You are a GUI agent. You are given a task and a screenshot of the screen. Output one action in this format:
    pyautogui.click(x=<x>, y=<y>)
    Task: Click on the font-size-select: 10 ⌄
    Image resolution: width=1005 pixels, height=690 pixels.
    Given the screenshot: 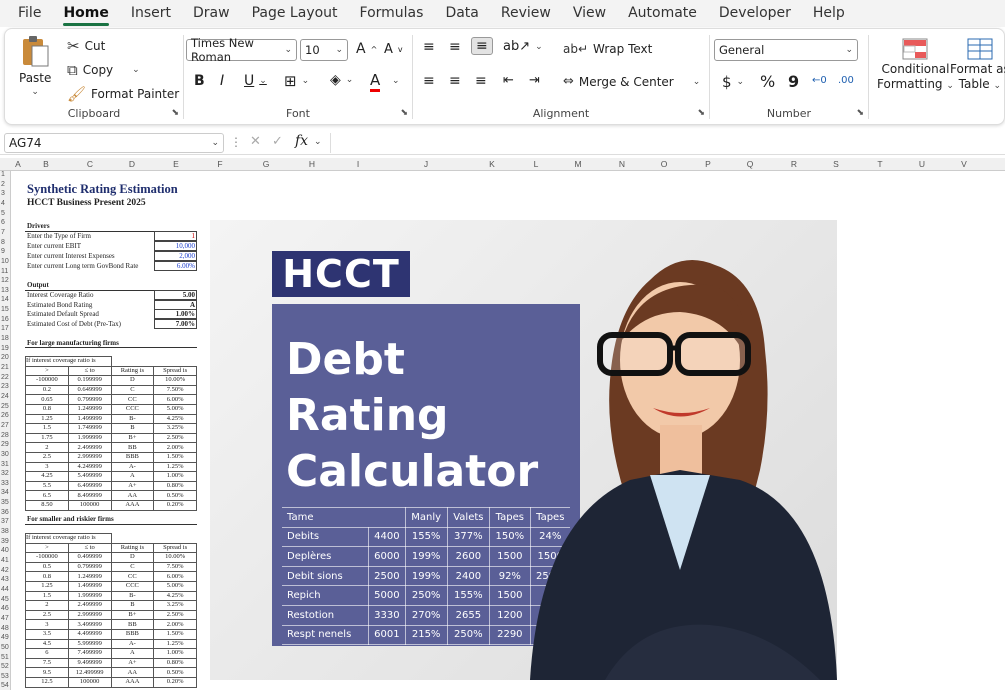 What is the action you would take?
    pyautogui.click(x=324, y=50)
    